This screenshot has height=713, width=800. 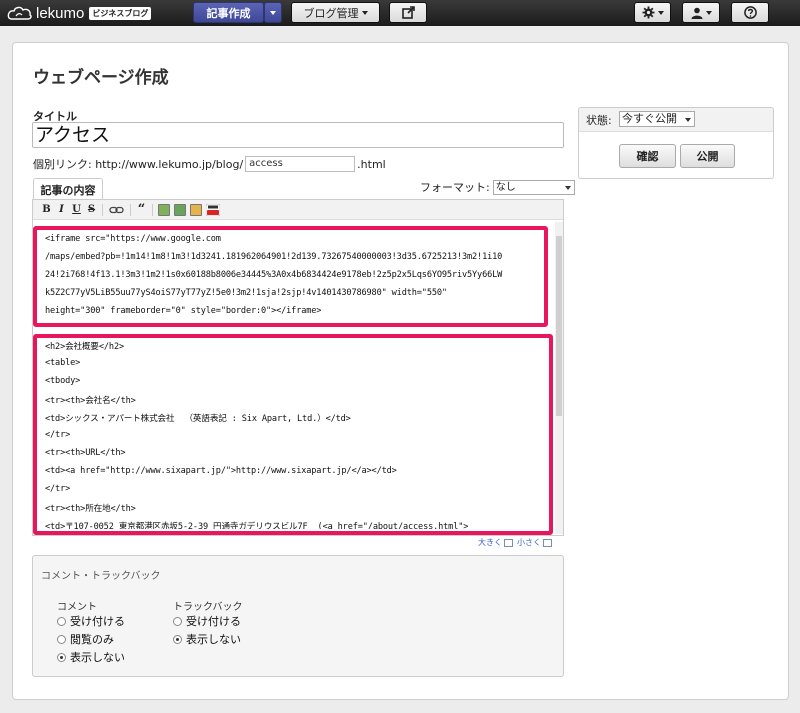 I want to click on link-icon, so click(x=116, y=210).